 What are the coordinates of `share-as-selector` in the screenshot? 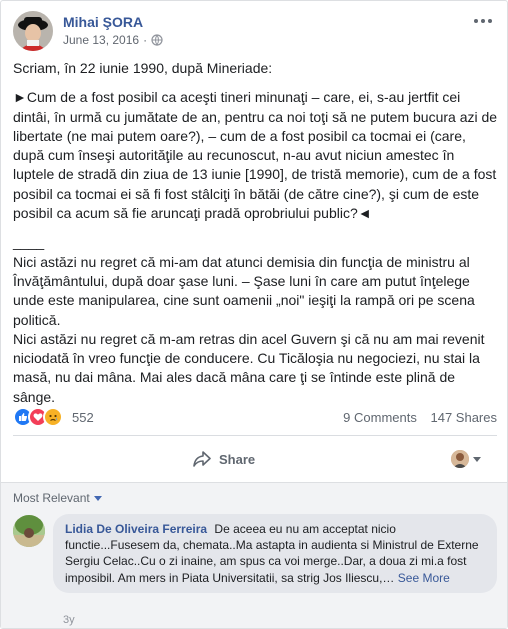 It's located at (466, 459).